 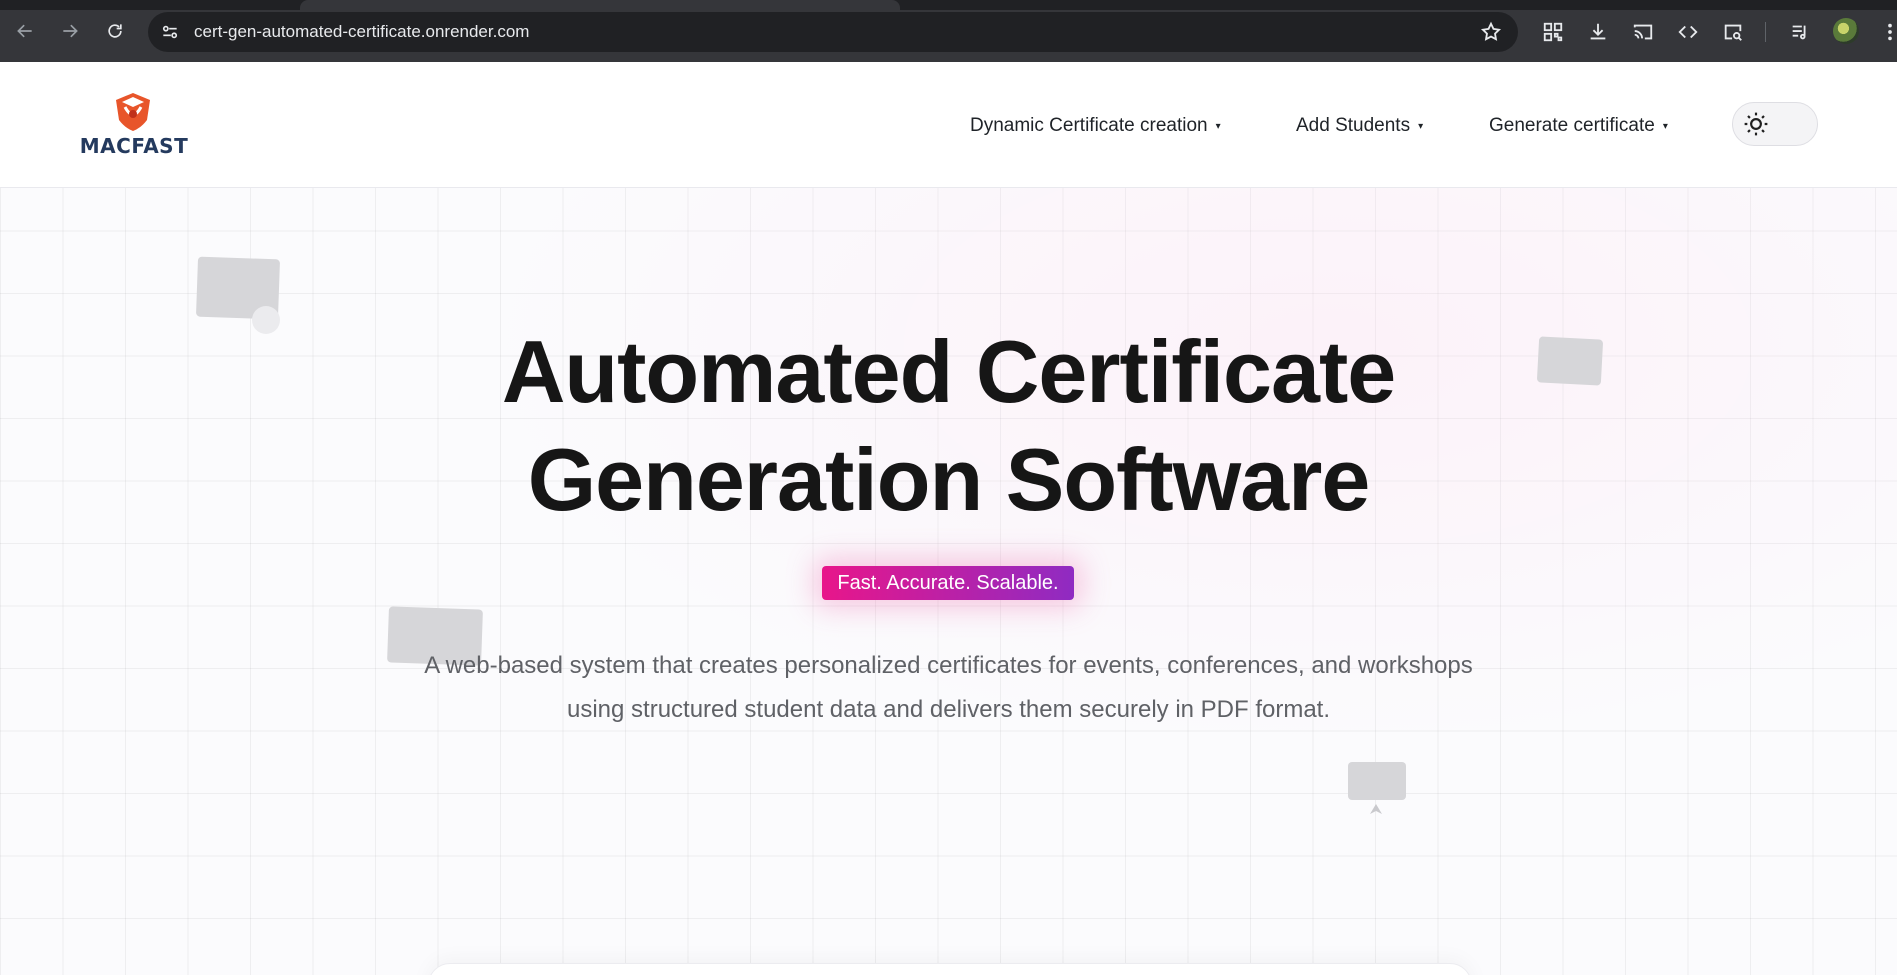 I want to click on search-page-icon, so click(x=1733, y=32).